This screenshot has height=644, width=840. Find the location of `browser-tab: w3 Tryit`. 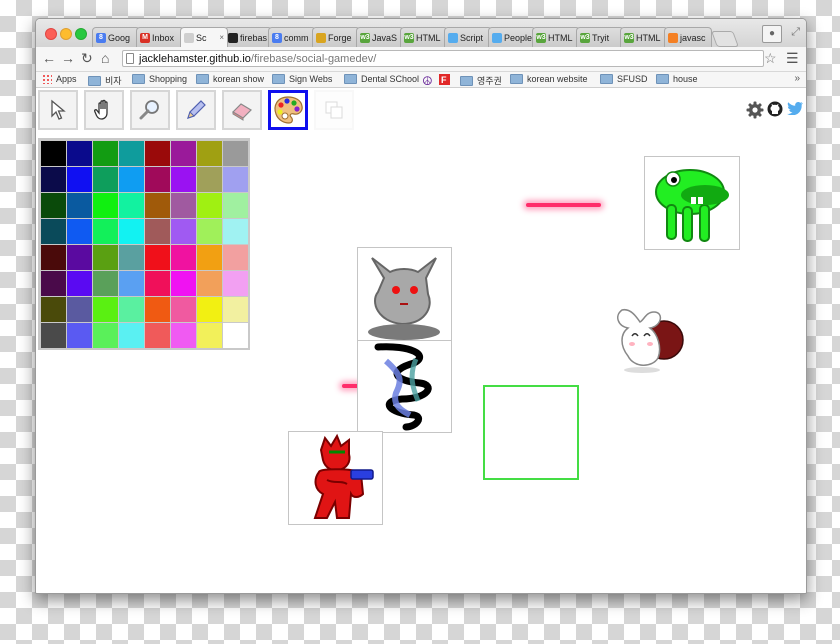

browser-tab: w3 Tryit is located at coordinates (600, 37).